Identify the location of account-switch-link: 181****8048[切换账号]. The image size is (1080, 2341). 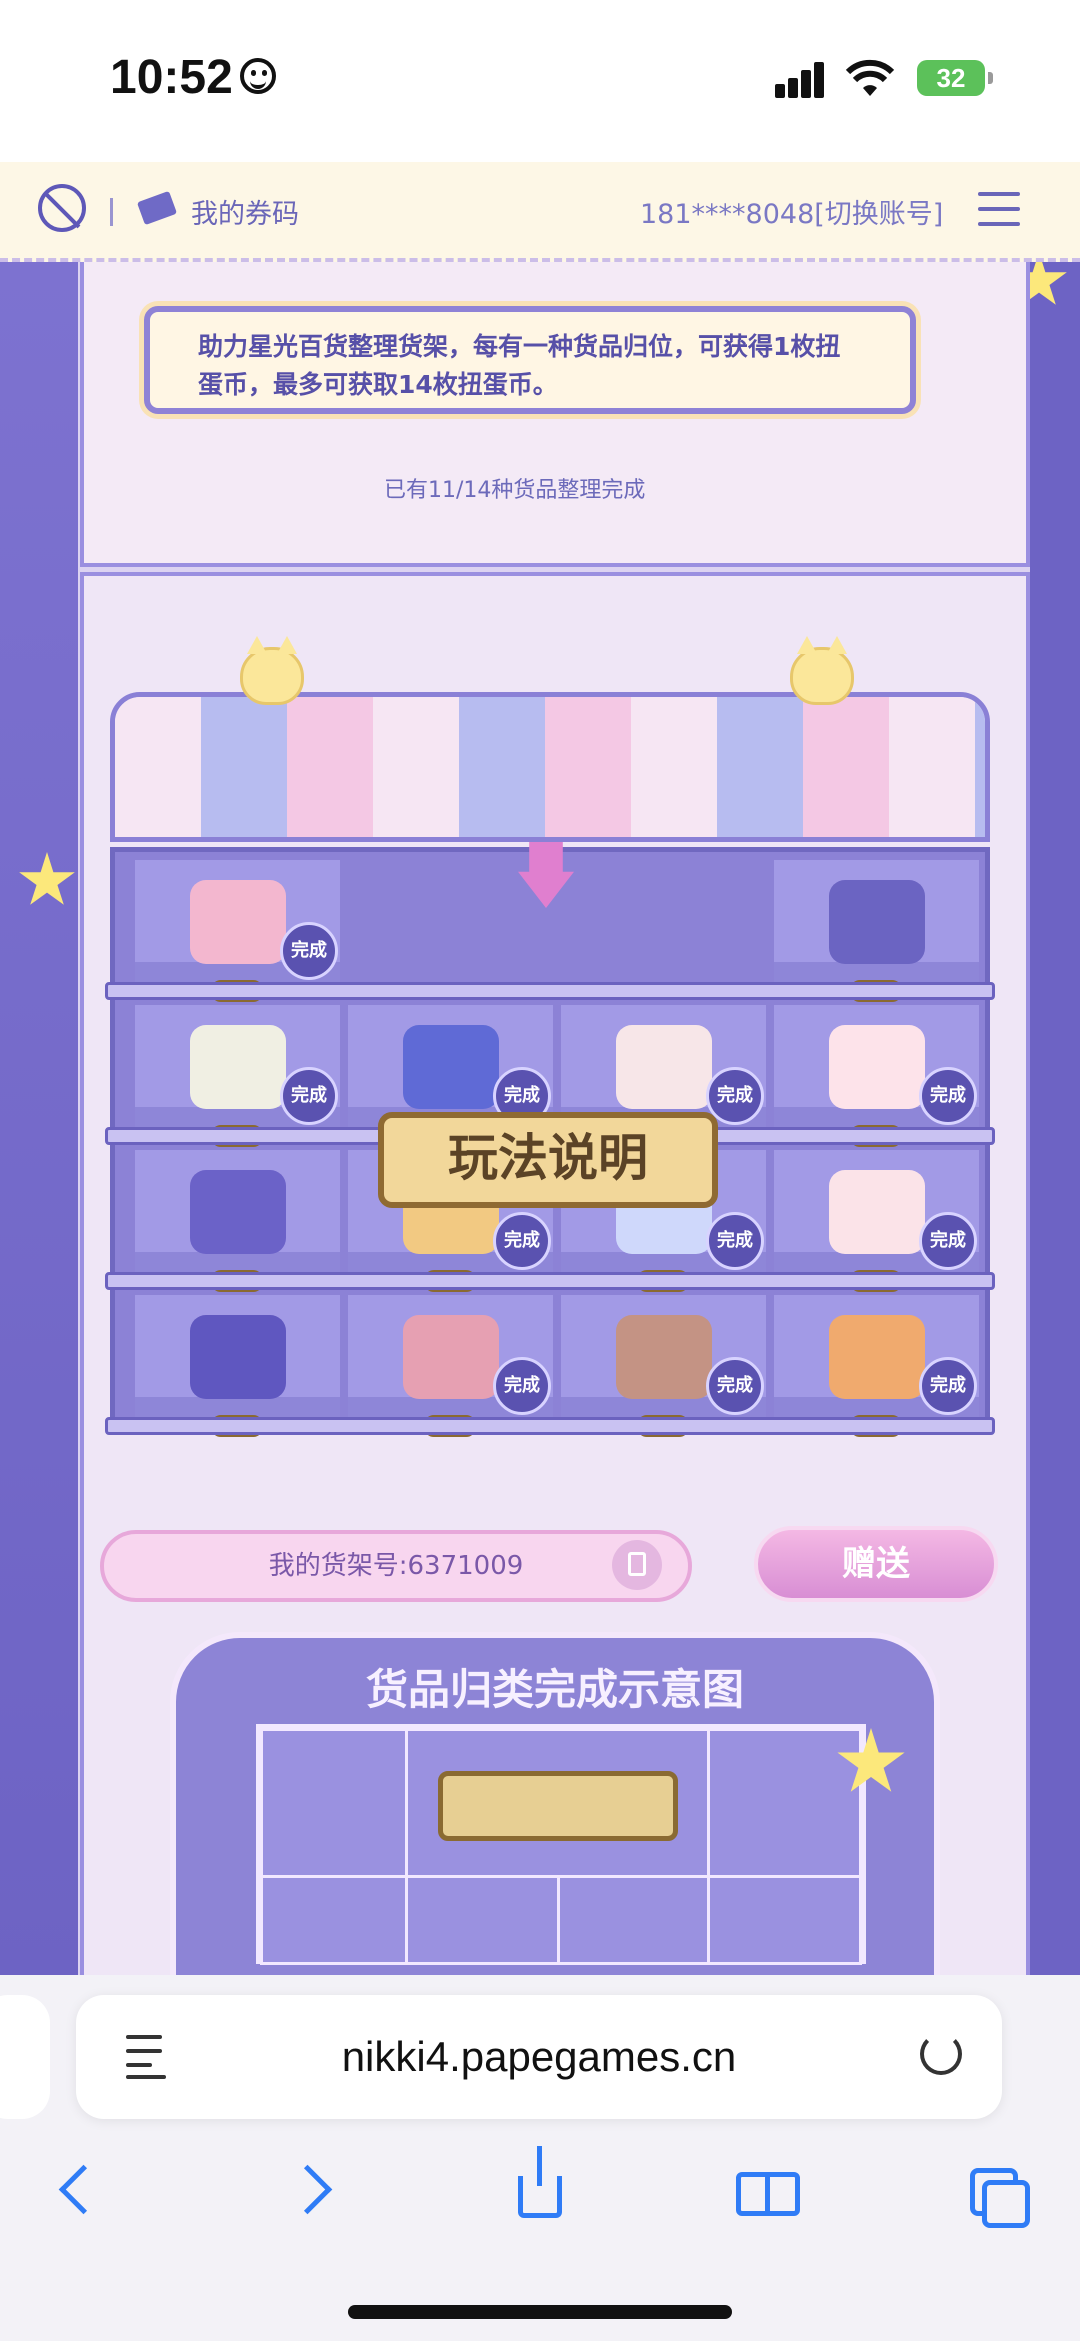
(791, 211).